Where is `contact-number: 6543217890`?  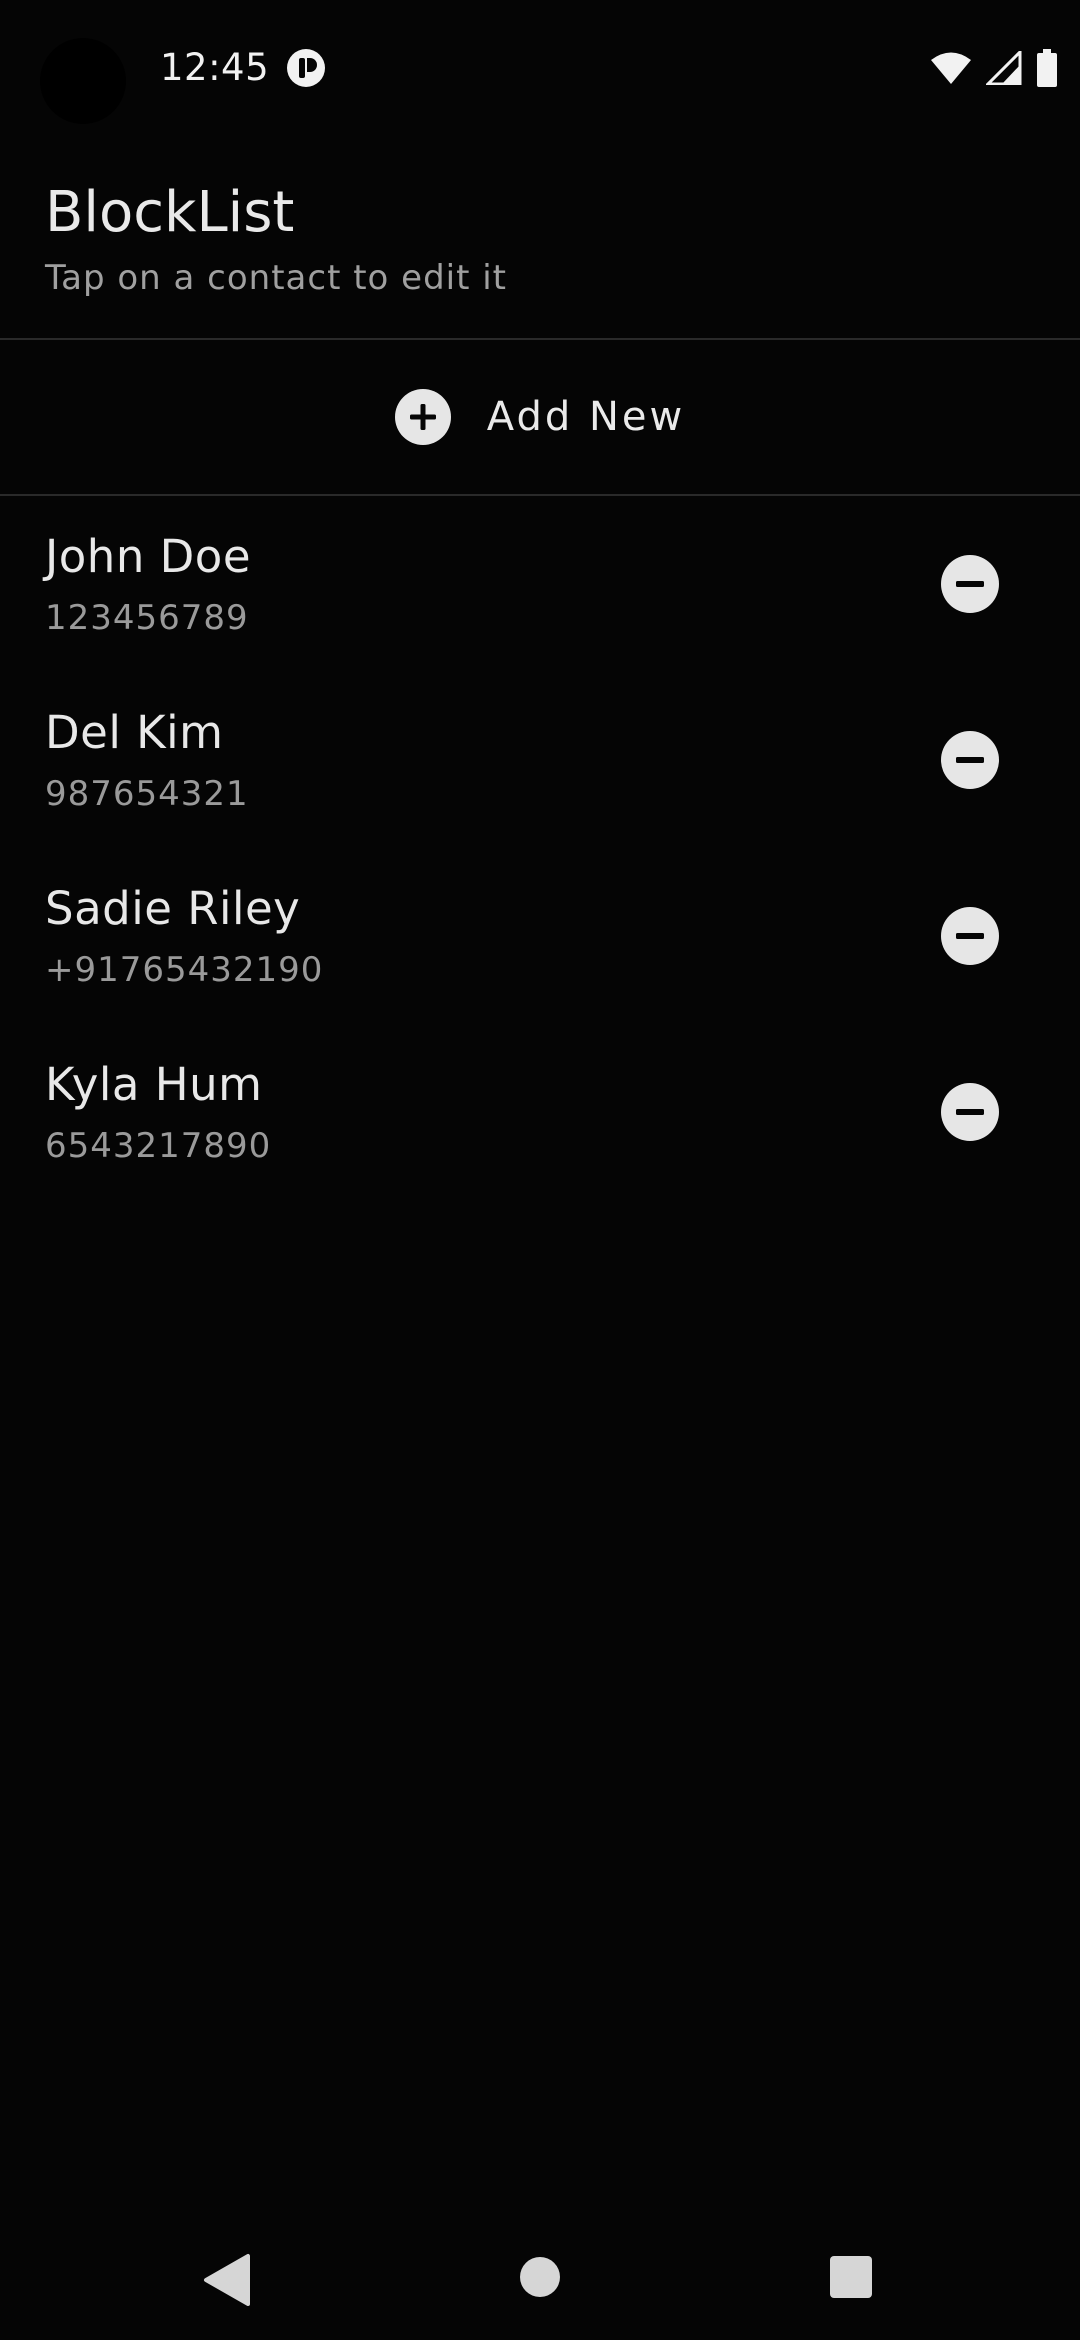 contact-number: 6543217890 is located at coordinates (158, 1146).